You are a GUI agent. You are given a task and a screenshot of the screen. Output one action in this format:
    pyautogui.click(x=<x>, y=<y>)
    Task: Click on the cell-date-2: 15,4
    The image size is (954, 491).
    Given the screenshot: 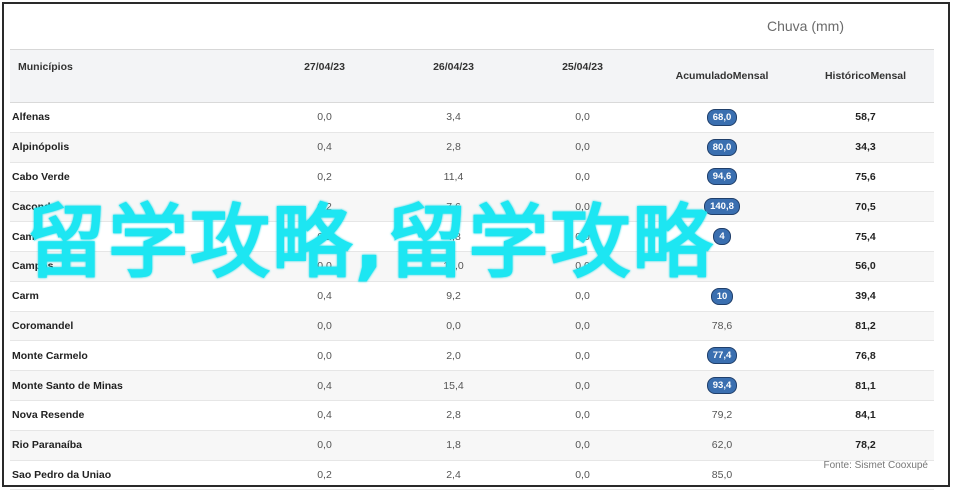 What is the action you would take?
    pyautogui.click(x=453, y=385)
    